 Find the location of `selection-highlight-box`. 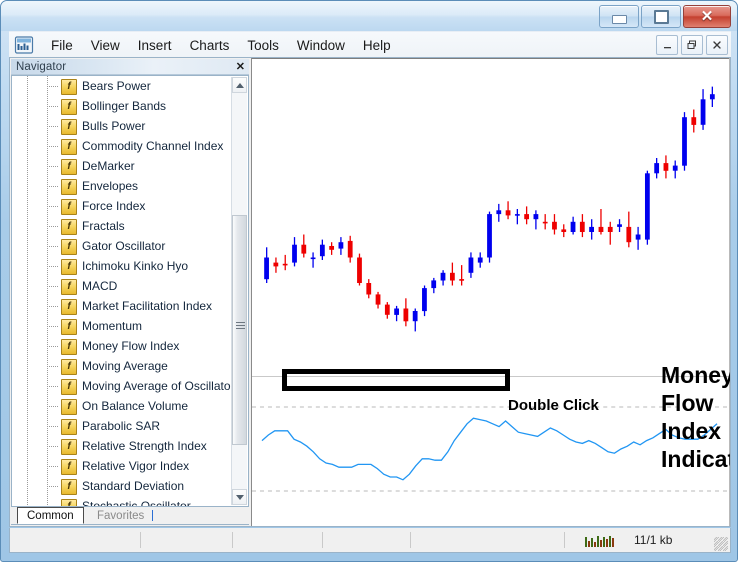

selection-highlight-box is located at coordinates (396, 380).